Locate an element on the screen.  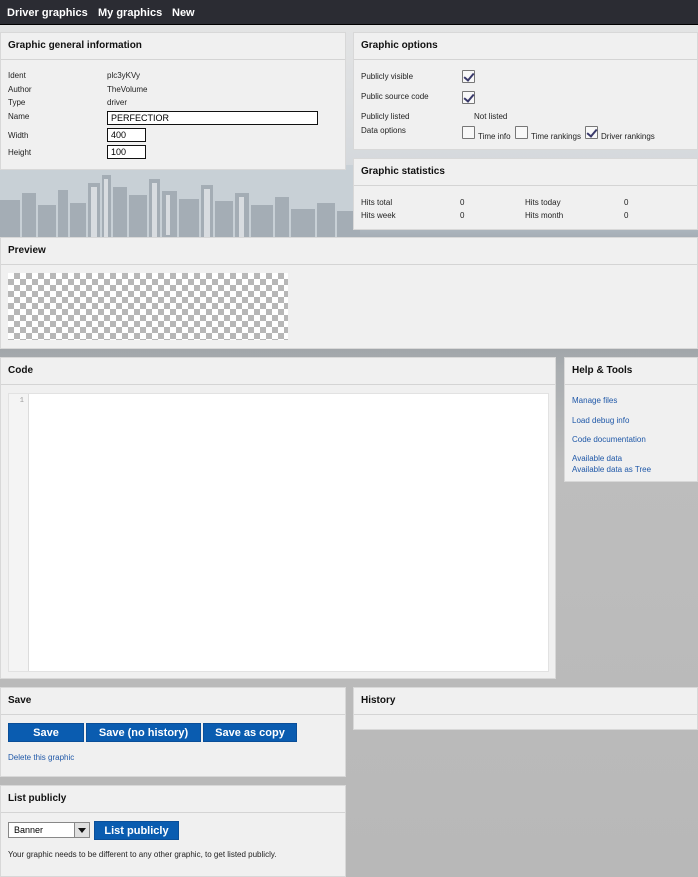
time-rankings-checkbox is located at coordinates (521, 132).